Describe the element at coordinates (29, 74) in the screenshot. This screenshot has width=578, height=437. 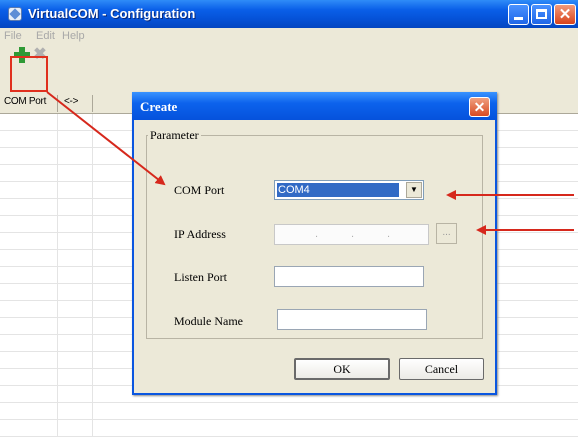
I see `add-button-highlight` at that location.